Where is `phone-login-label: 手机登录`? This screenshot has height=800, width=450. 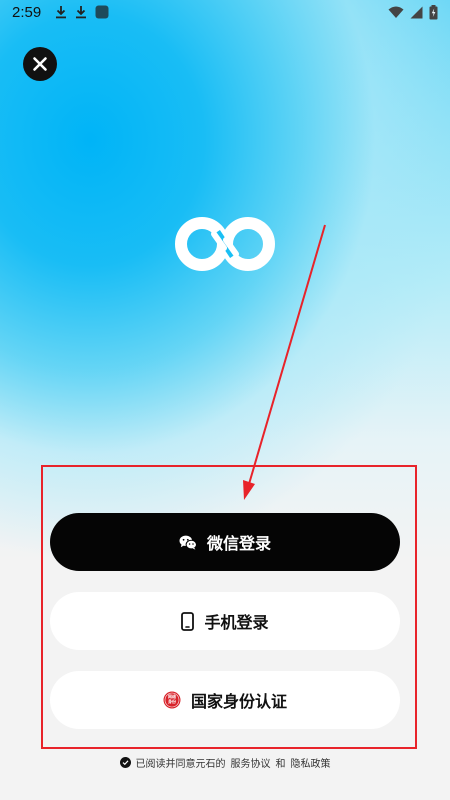 phone-login-label: 手机登录 is located at coordinates (236, 622).